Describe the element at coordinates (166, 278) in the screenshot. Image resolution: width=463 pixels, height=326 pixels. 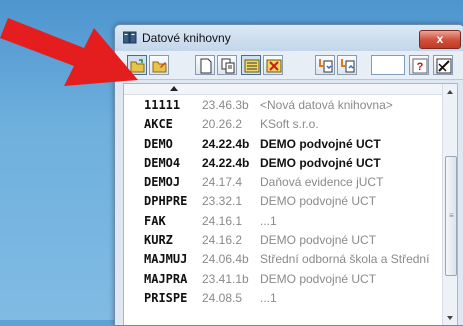
I see `library-code: MAJPRA` at that location.